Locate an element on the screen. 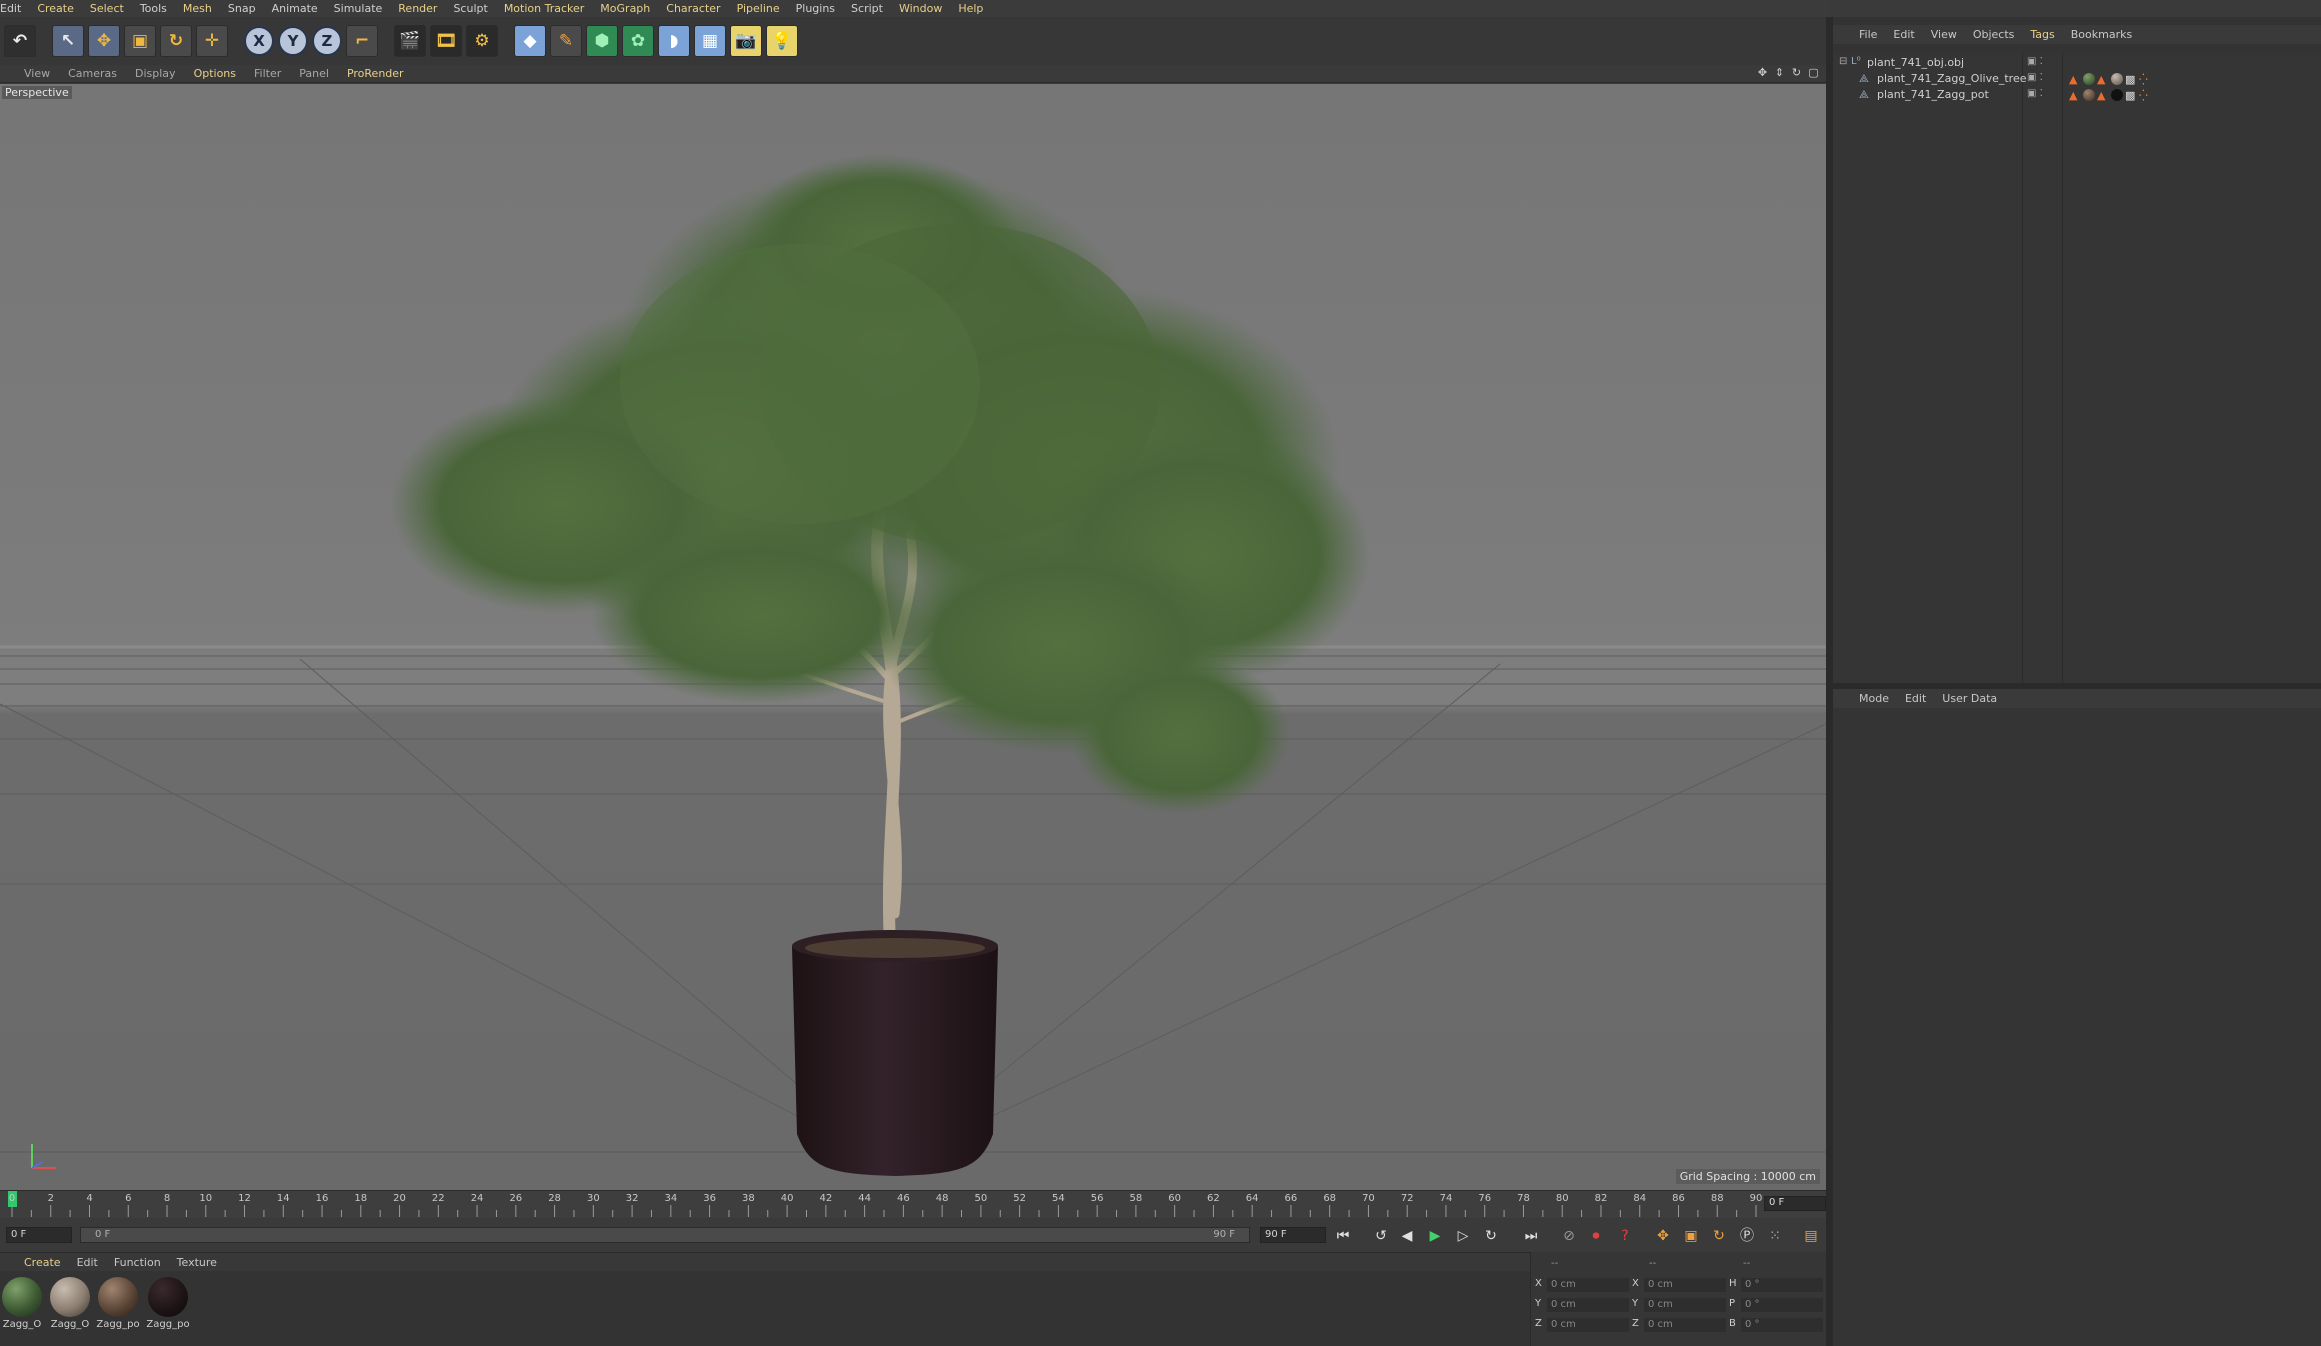 This screenshot has width=2321, height=1346. step-back-icon: ◀ is located at coordinates (1407, 1236).